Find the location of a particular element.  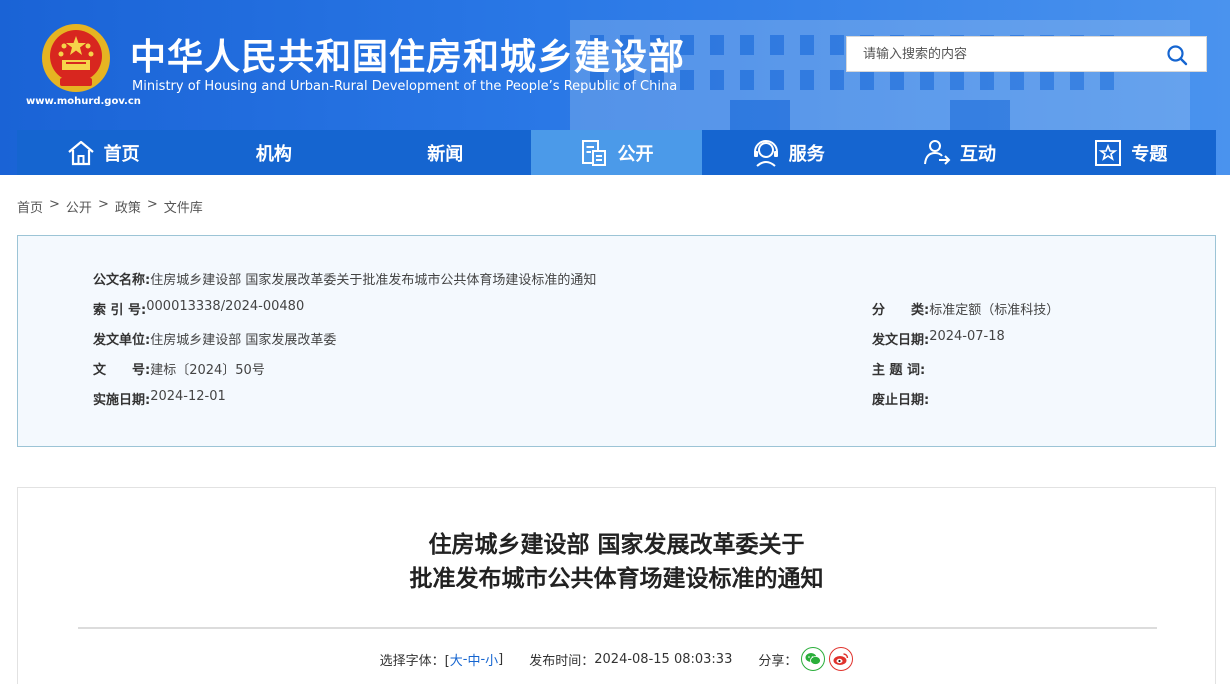

info-label: 分 类: is located at coordinates (901, 310).